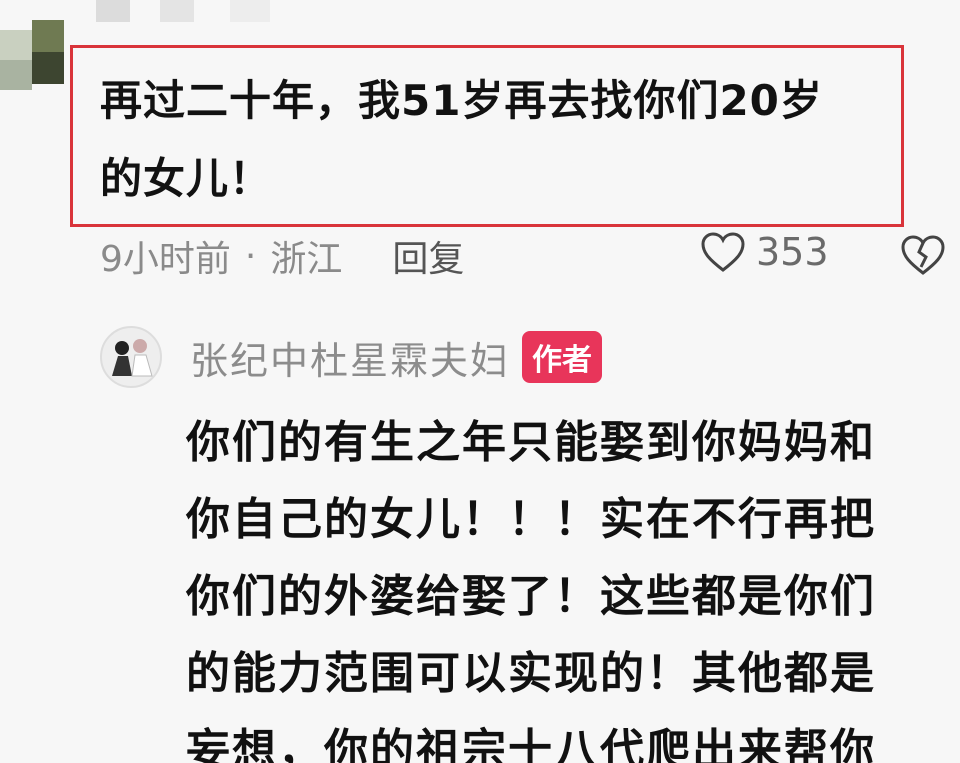 The image size is (960, 763). I want to click on reply-line: 的能力范围可以实现的！其他都是, so click(531, 673).